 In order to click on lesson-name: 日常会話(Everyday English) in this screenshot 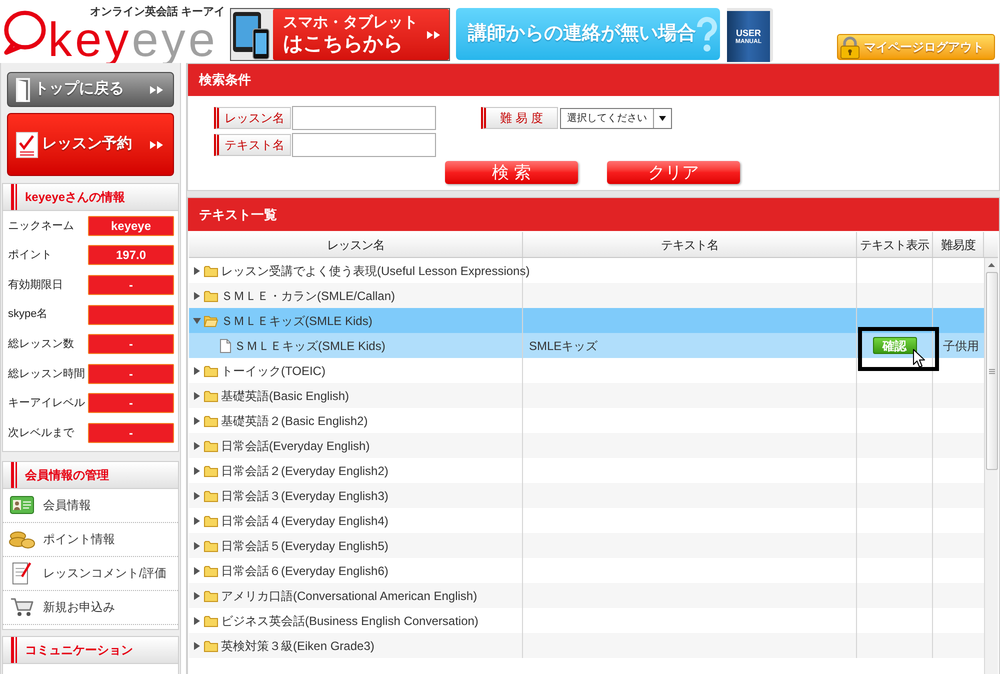, I will do `click(295, 446)`.